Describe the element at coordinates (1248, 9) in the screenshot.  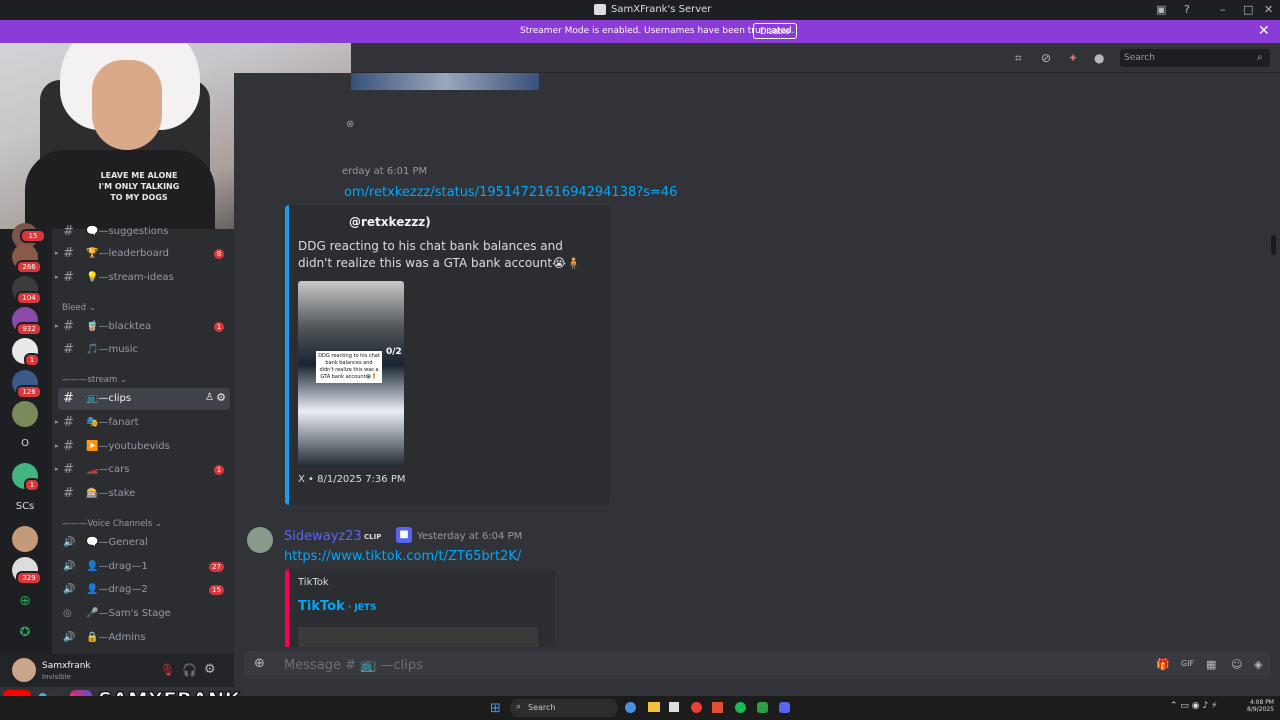
I see `maximize-button: □` at that location.